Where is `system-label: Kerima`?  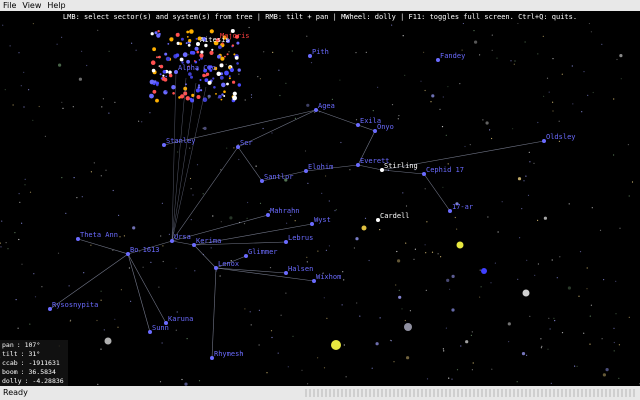
system-label: Kerima is located at coordinates (208, 241).